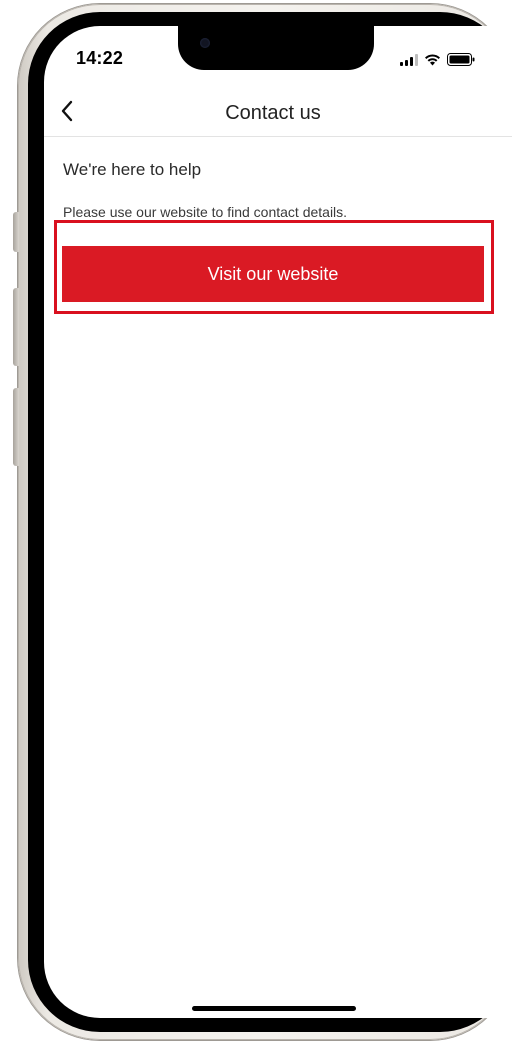 This screenshot has width=512, height=1042. I want to click on status-time: 14:22, so click(100, 58).